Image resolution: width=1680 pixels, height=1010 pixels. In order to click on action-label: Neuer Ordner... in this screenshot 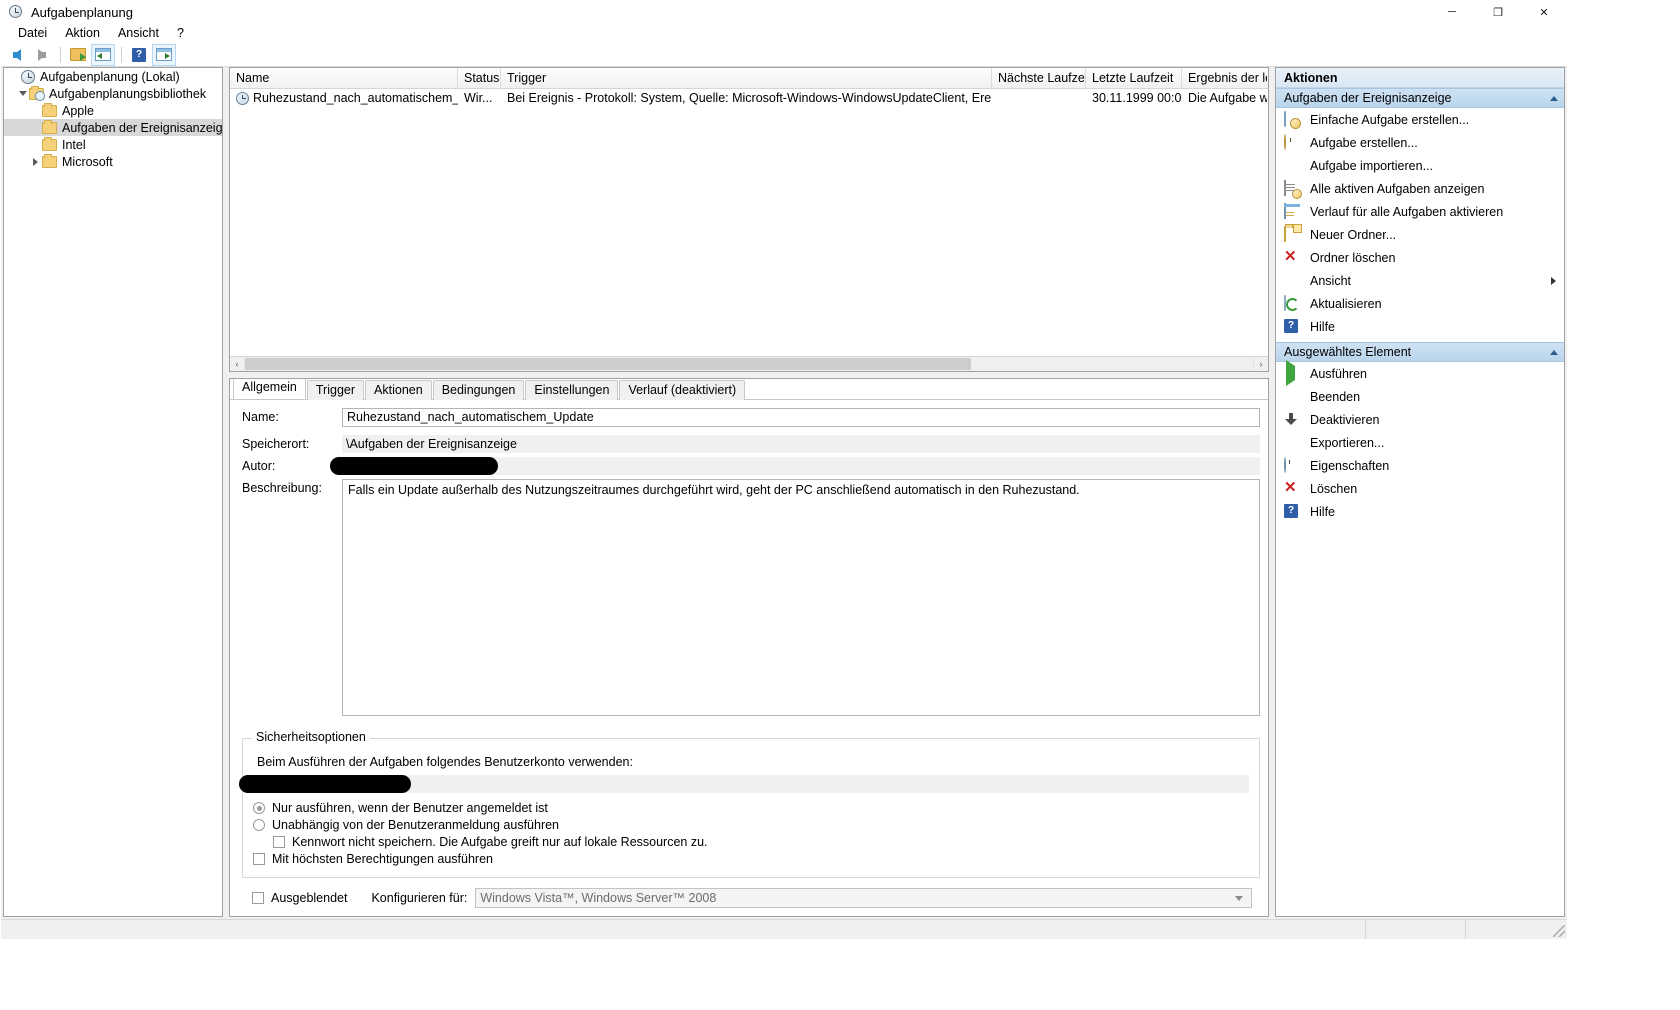, I will do `click(1353, 234)`.